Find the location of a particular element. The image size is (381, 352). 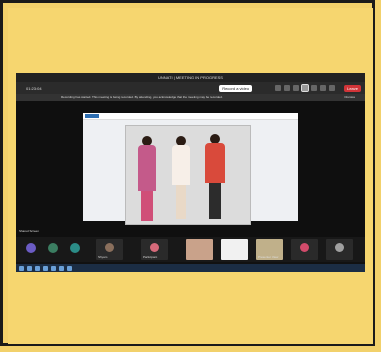

mail-icon is located at coordinates (69, 268).